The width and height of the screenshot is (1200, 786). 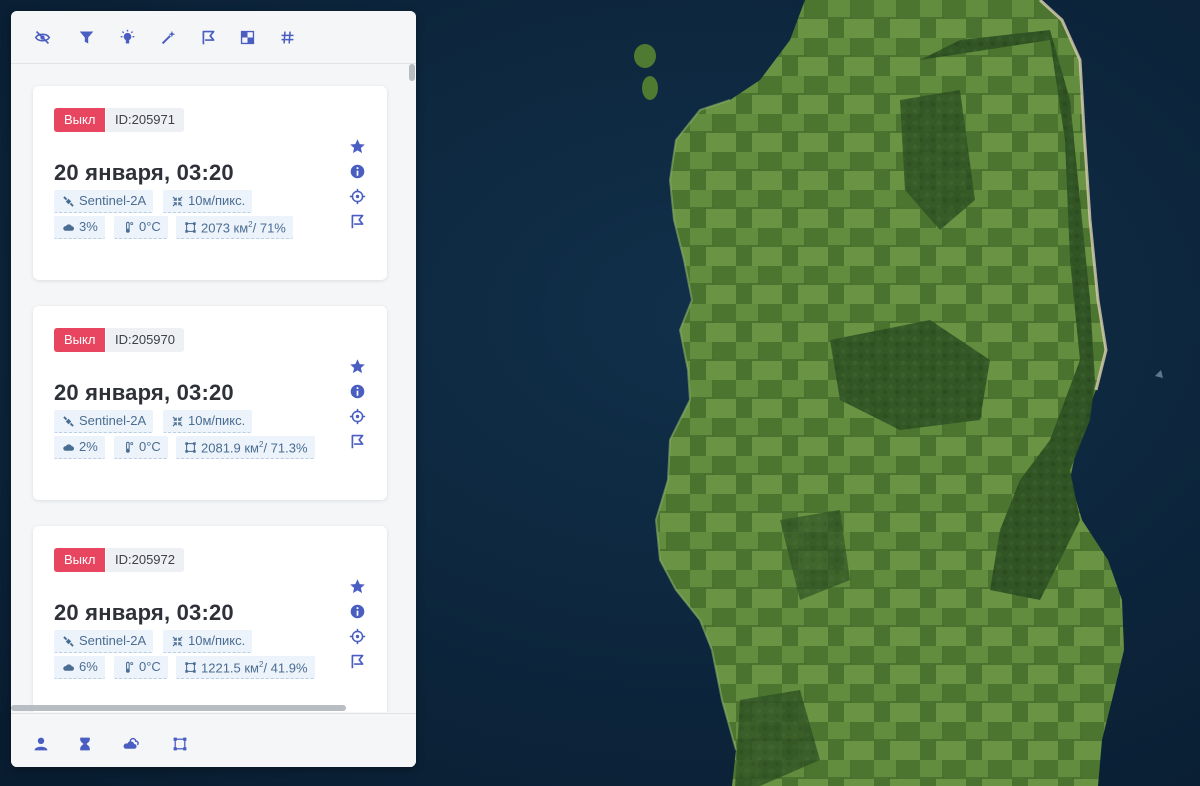 What do you see at coordinates (145, 340) in the screenshot?
I see `scene-id-badge: ID:205970` at bounding box center [145, 340].